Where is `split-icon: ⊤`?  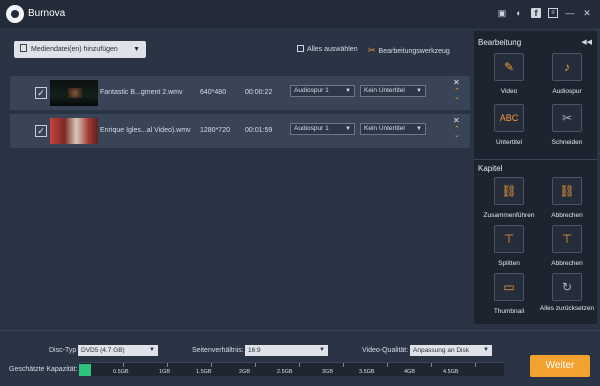 split-icon: ⊤ is located at coordinates (509, 239).